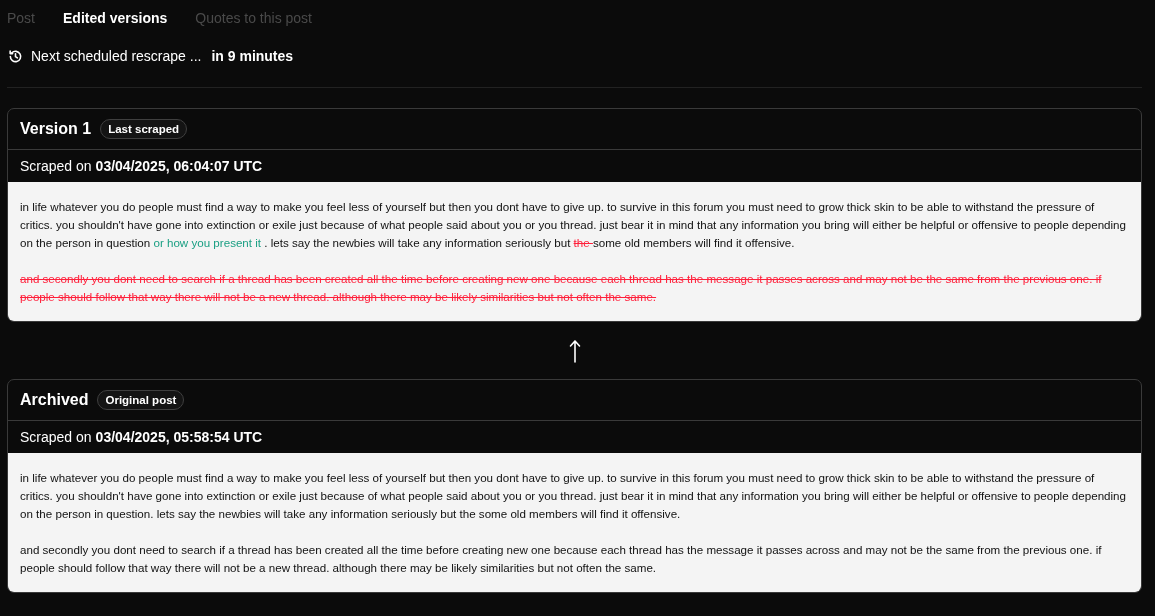  What do you see at coordinates (574, 496) in the screenshot?
I see `post-paragraph: in life whatever you do people must find a way to make you feel less of yourself but then you dont have to give up. to survive in this forum you must need to grow thick skin to be able to withstand the pressure of critics. you shouldn't have gone into extinction or exile just because of what people said about you or you thread. just bear it in mind that any information you bring will either be helpful or offensive to people depending on the person in question. lets say the newbies will take any information seriously but the some old members will find it offensive.` at bounding box center [574, 496].